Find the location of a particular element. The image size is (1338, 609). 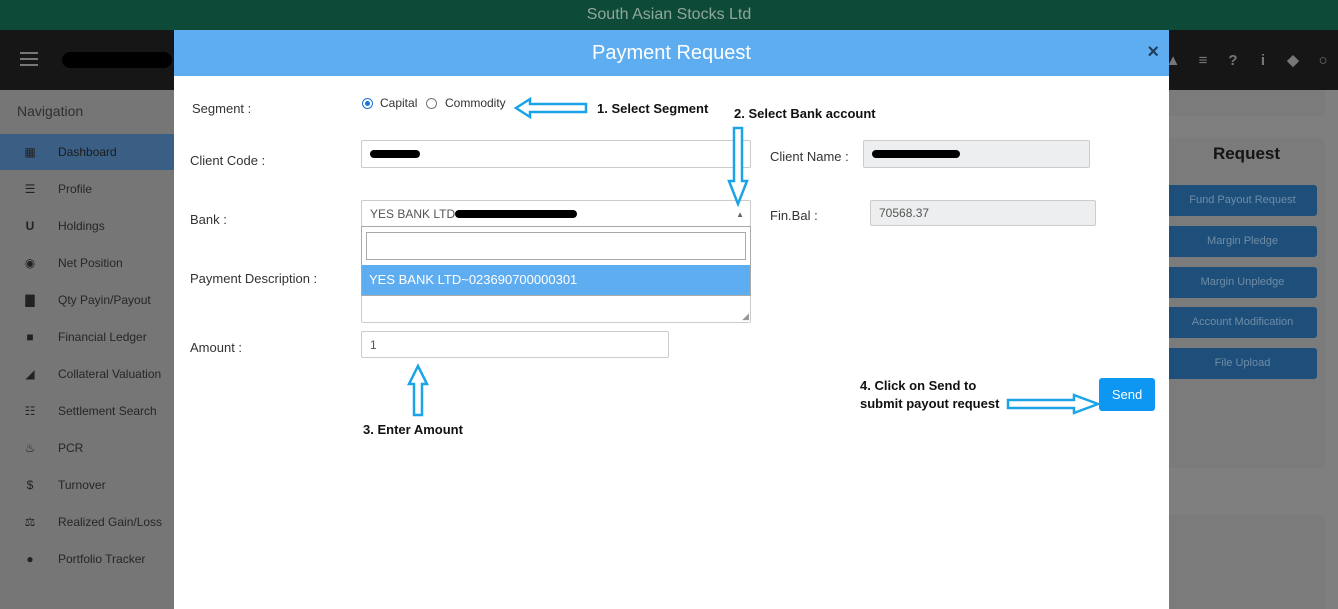

amount-input: 1 is located at coordinates (515, 344).